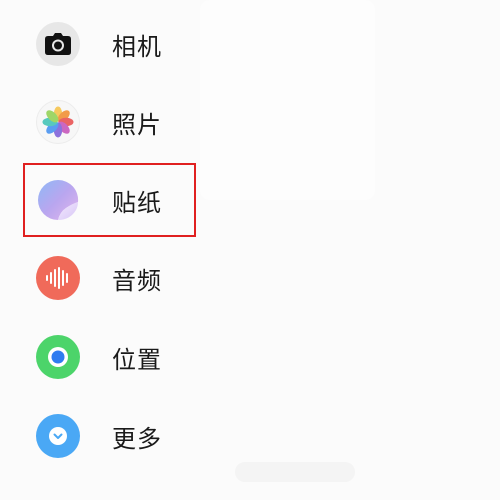 The height and width of the screenshot is (500, 500). Describe the element at coordinates (58, 200) in the screenshot. I see `sticker-icon` at that location.